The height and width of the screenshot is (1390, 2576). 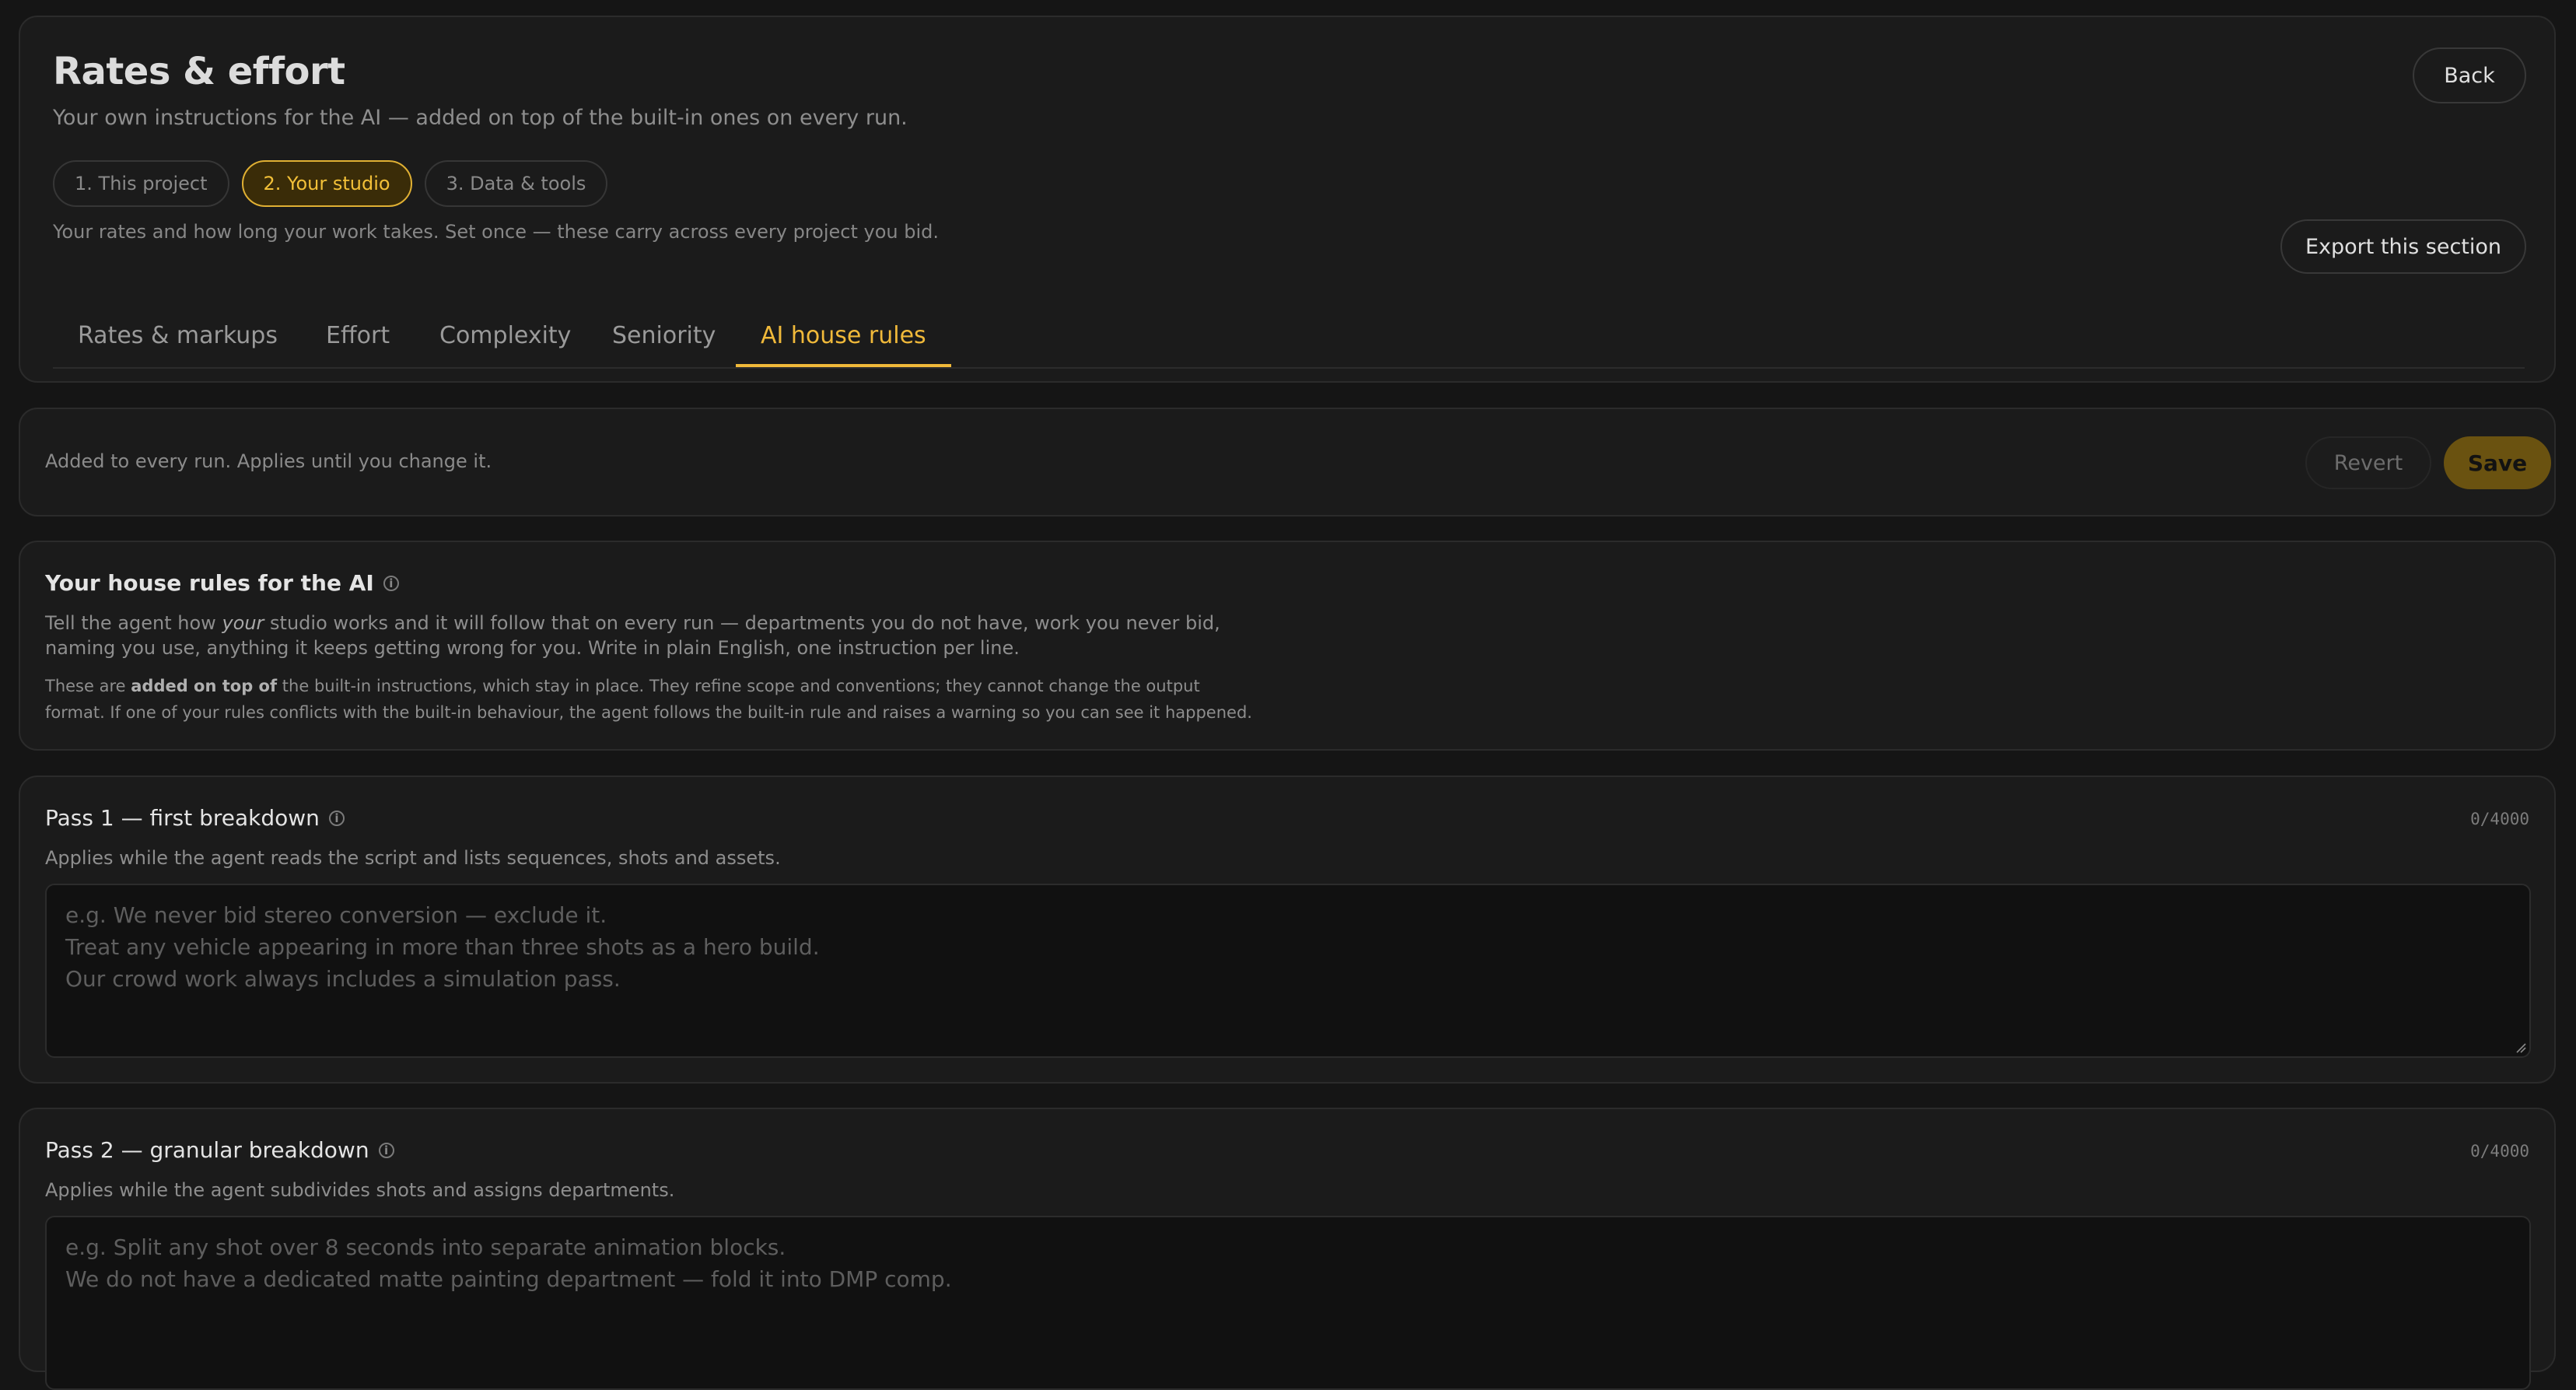 I want to click on revert-button: Revert, so click(x=2368, y=462).